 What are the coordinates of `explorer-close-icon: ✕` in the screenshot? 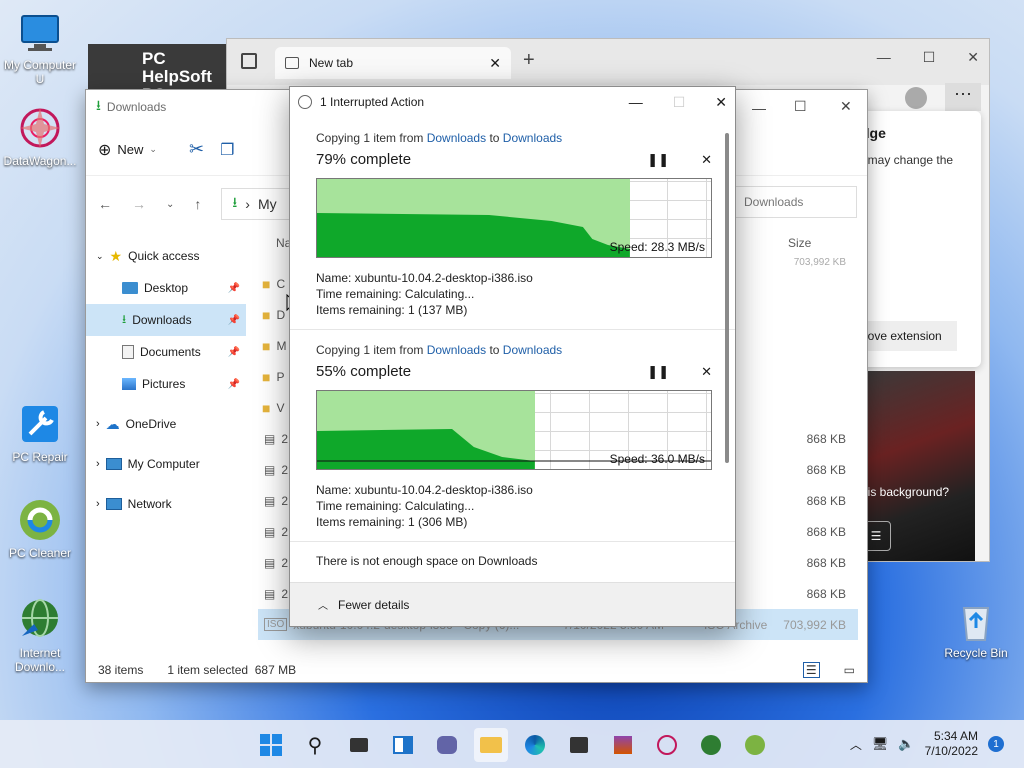 It's located at (846, 106).